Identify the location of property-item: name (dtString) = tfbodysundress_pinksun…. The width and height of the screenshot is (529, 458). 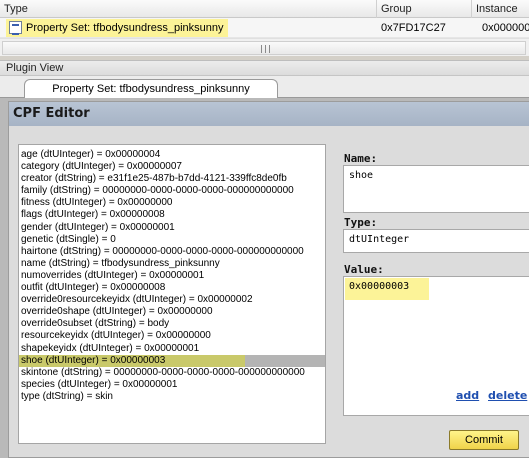
(172, 264).